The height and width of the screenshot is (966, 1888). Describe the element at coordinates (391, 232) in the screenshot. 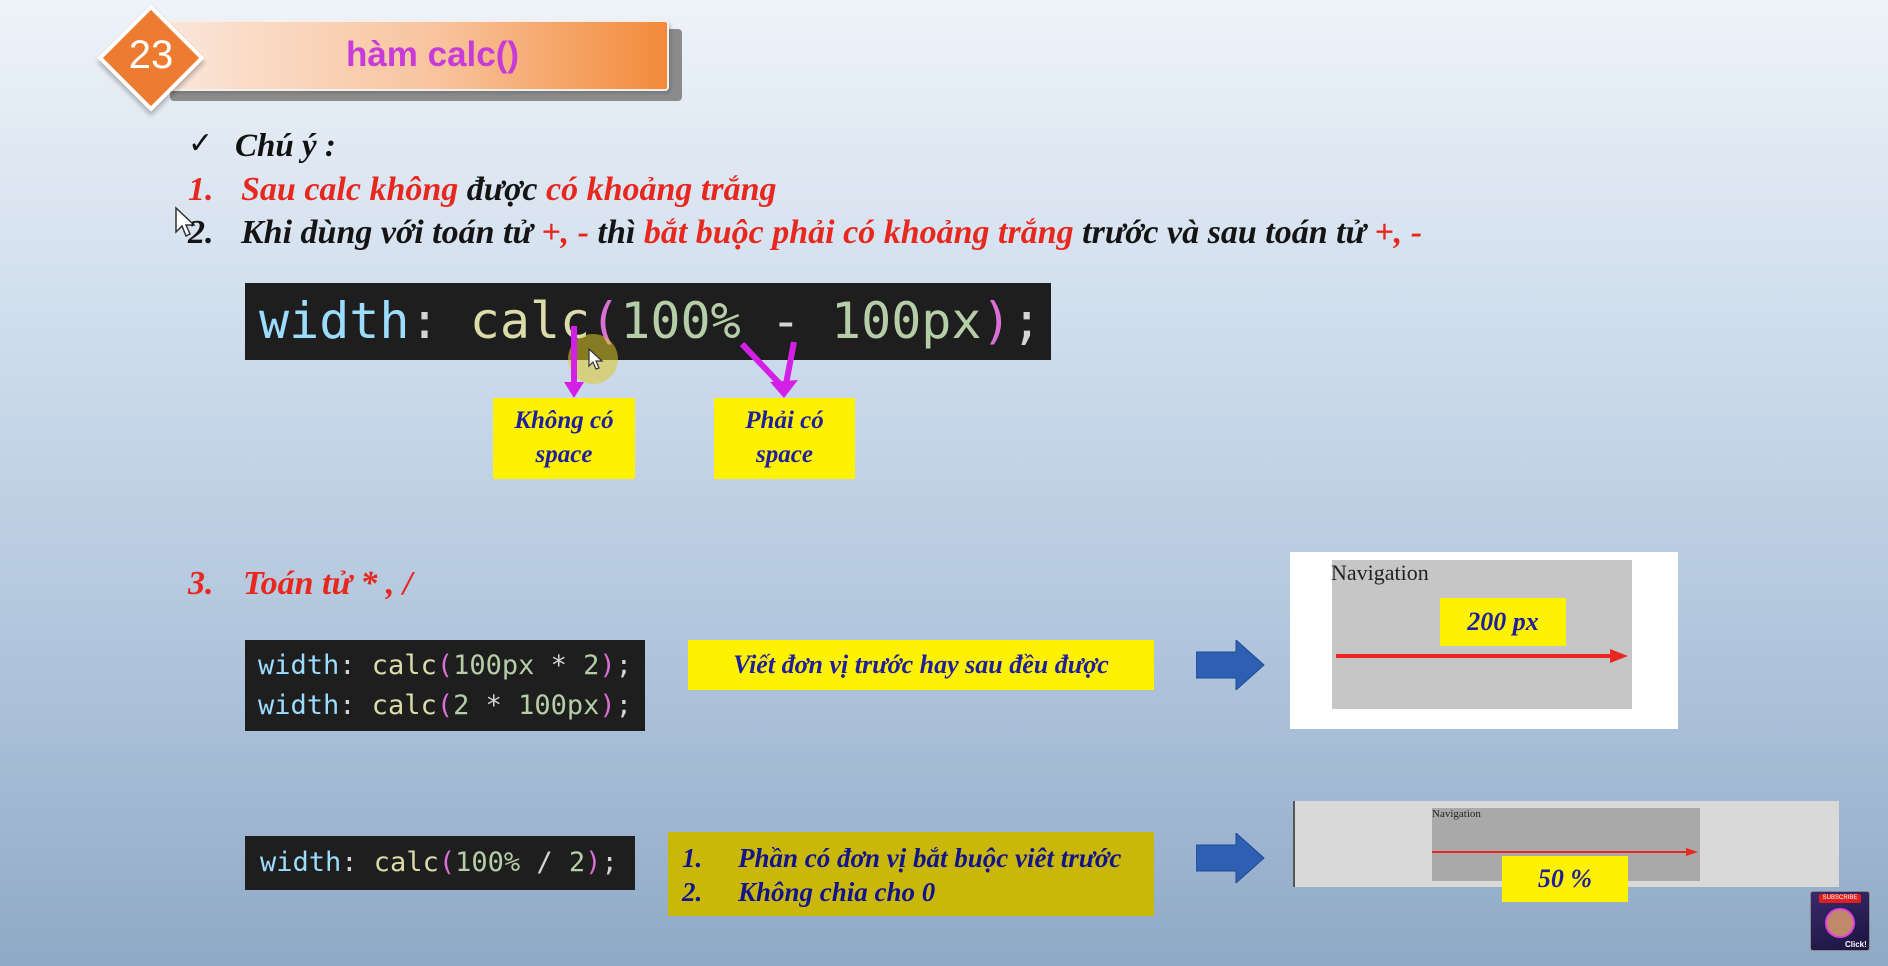

I see `item2-part1: Khi dùng với toán tử` at that location.